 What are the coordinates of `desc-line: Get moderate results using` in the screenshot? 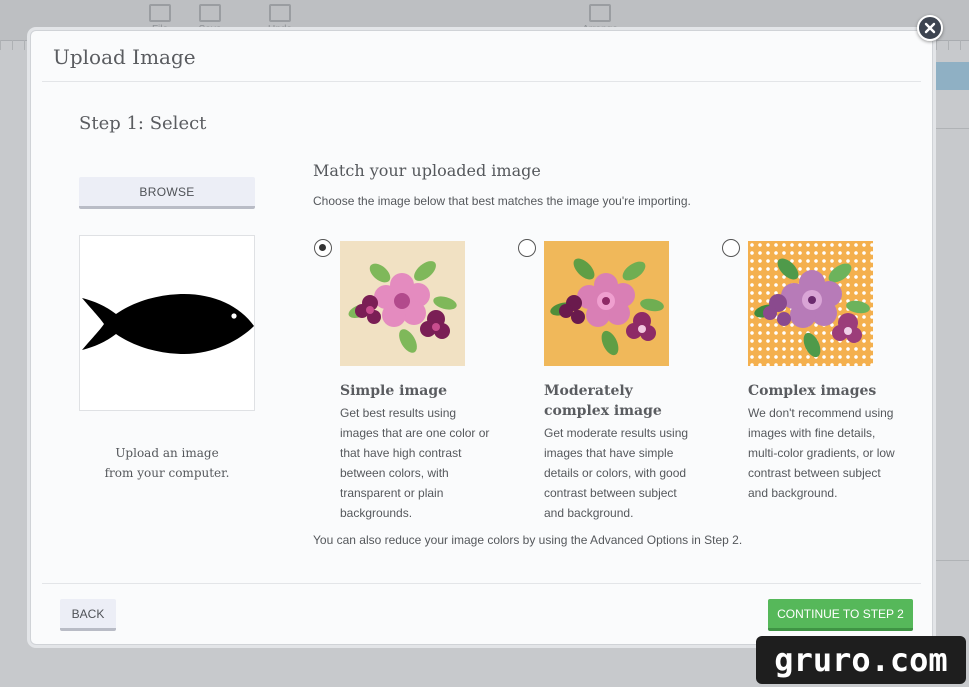 It's located at (616, 433).